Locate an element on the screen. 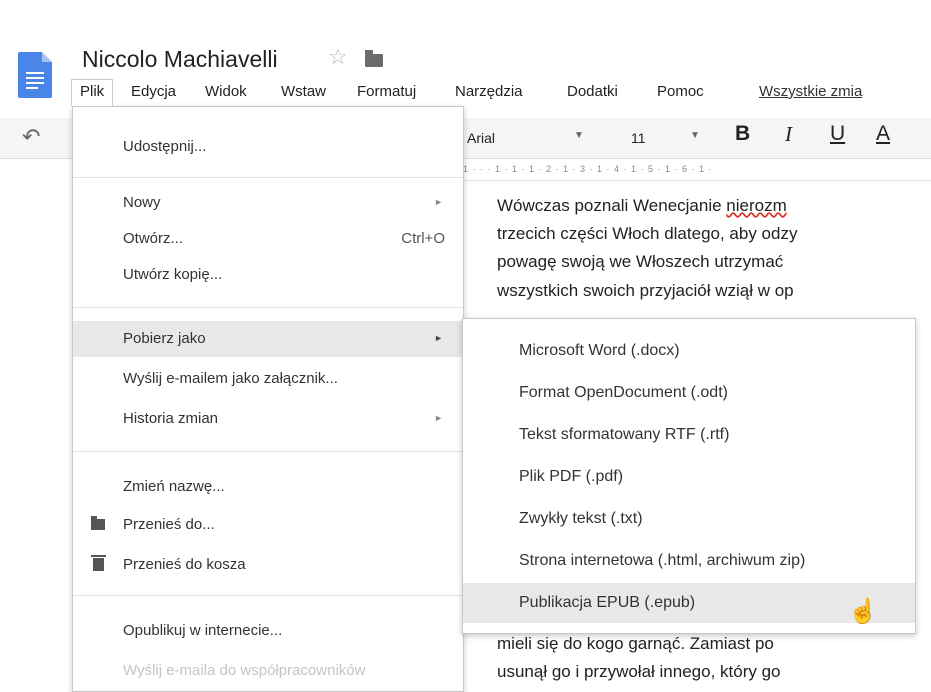 The width and height of the screenshot is (931, 692). download-pdf: Plik PDF (.pdf) is located at coordinates (689, 477).